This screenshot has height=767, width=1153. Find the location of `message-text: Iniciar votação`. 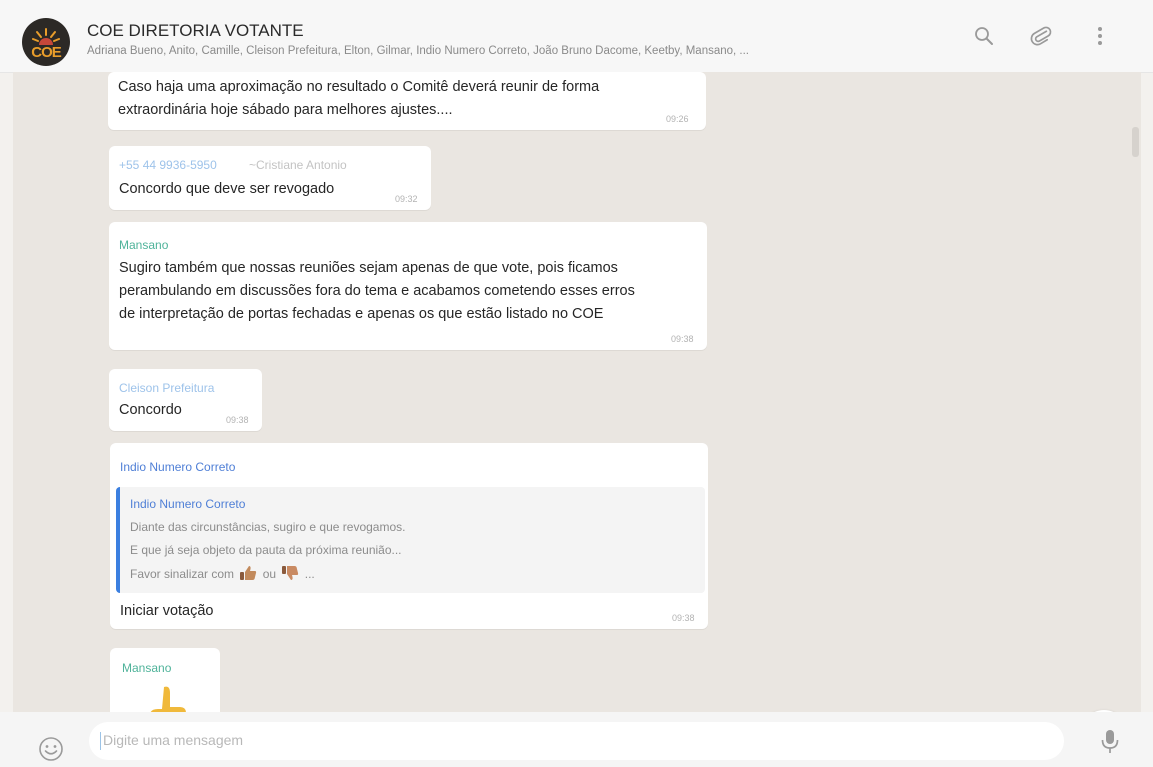

message-text: Iniciar votação is located at coordinates (167, 611).